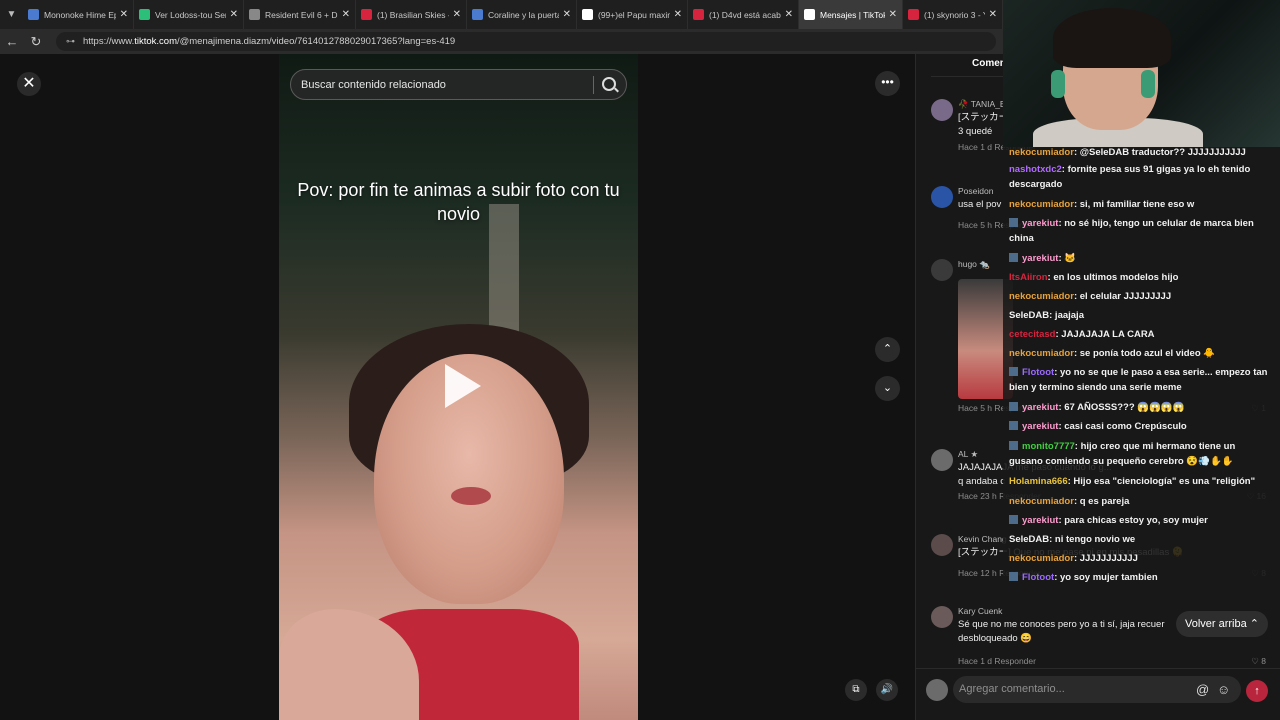 The image size is (1280, 720). What do you see at coordinates (1038, 481) in the screenshot?
I see `chat-username: Holamina666` at bounding box center [1038, 481].